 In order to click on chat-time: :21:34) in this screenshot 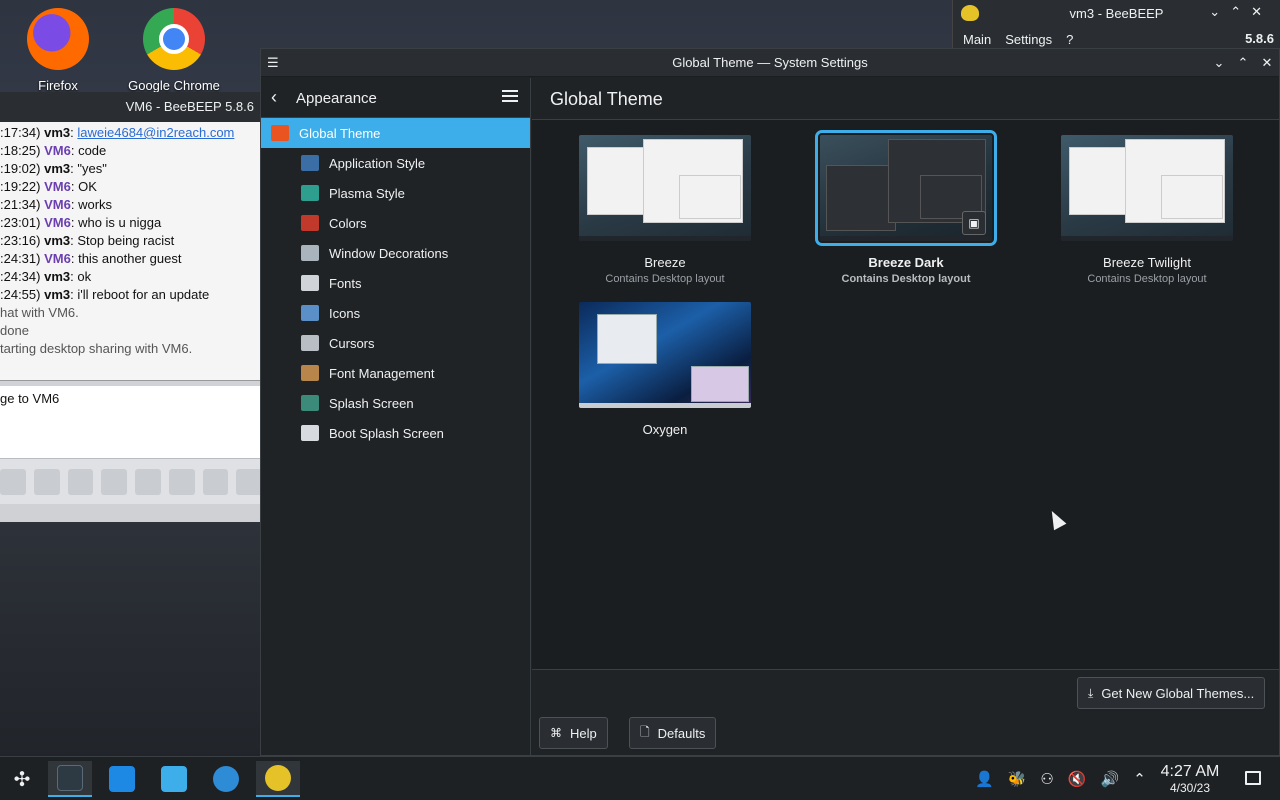, I will do `click(20, 204)`.